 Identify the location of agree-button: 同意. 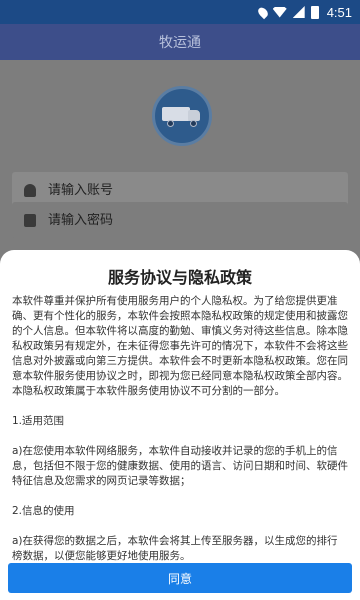
(180, 578).